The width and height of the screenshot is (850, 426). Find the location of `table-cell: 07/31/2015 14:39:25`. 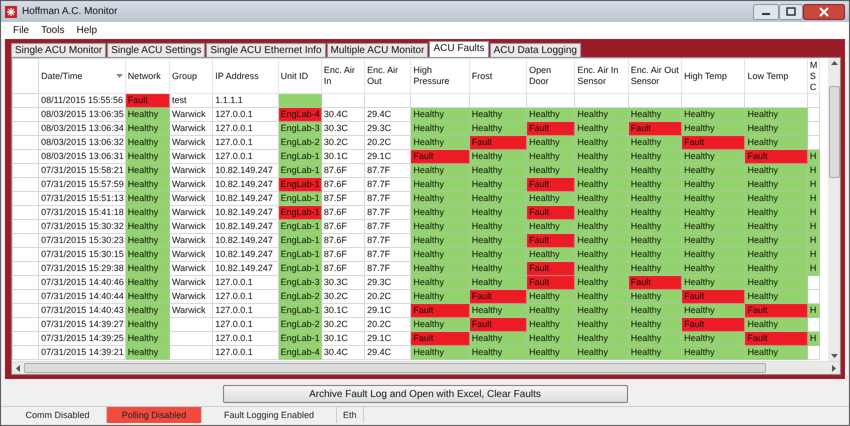

table-cell: 07/31/2015 14:39:25 is located at coordinates (82, 339).